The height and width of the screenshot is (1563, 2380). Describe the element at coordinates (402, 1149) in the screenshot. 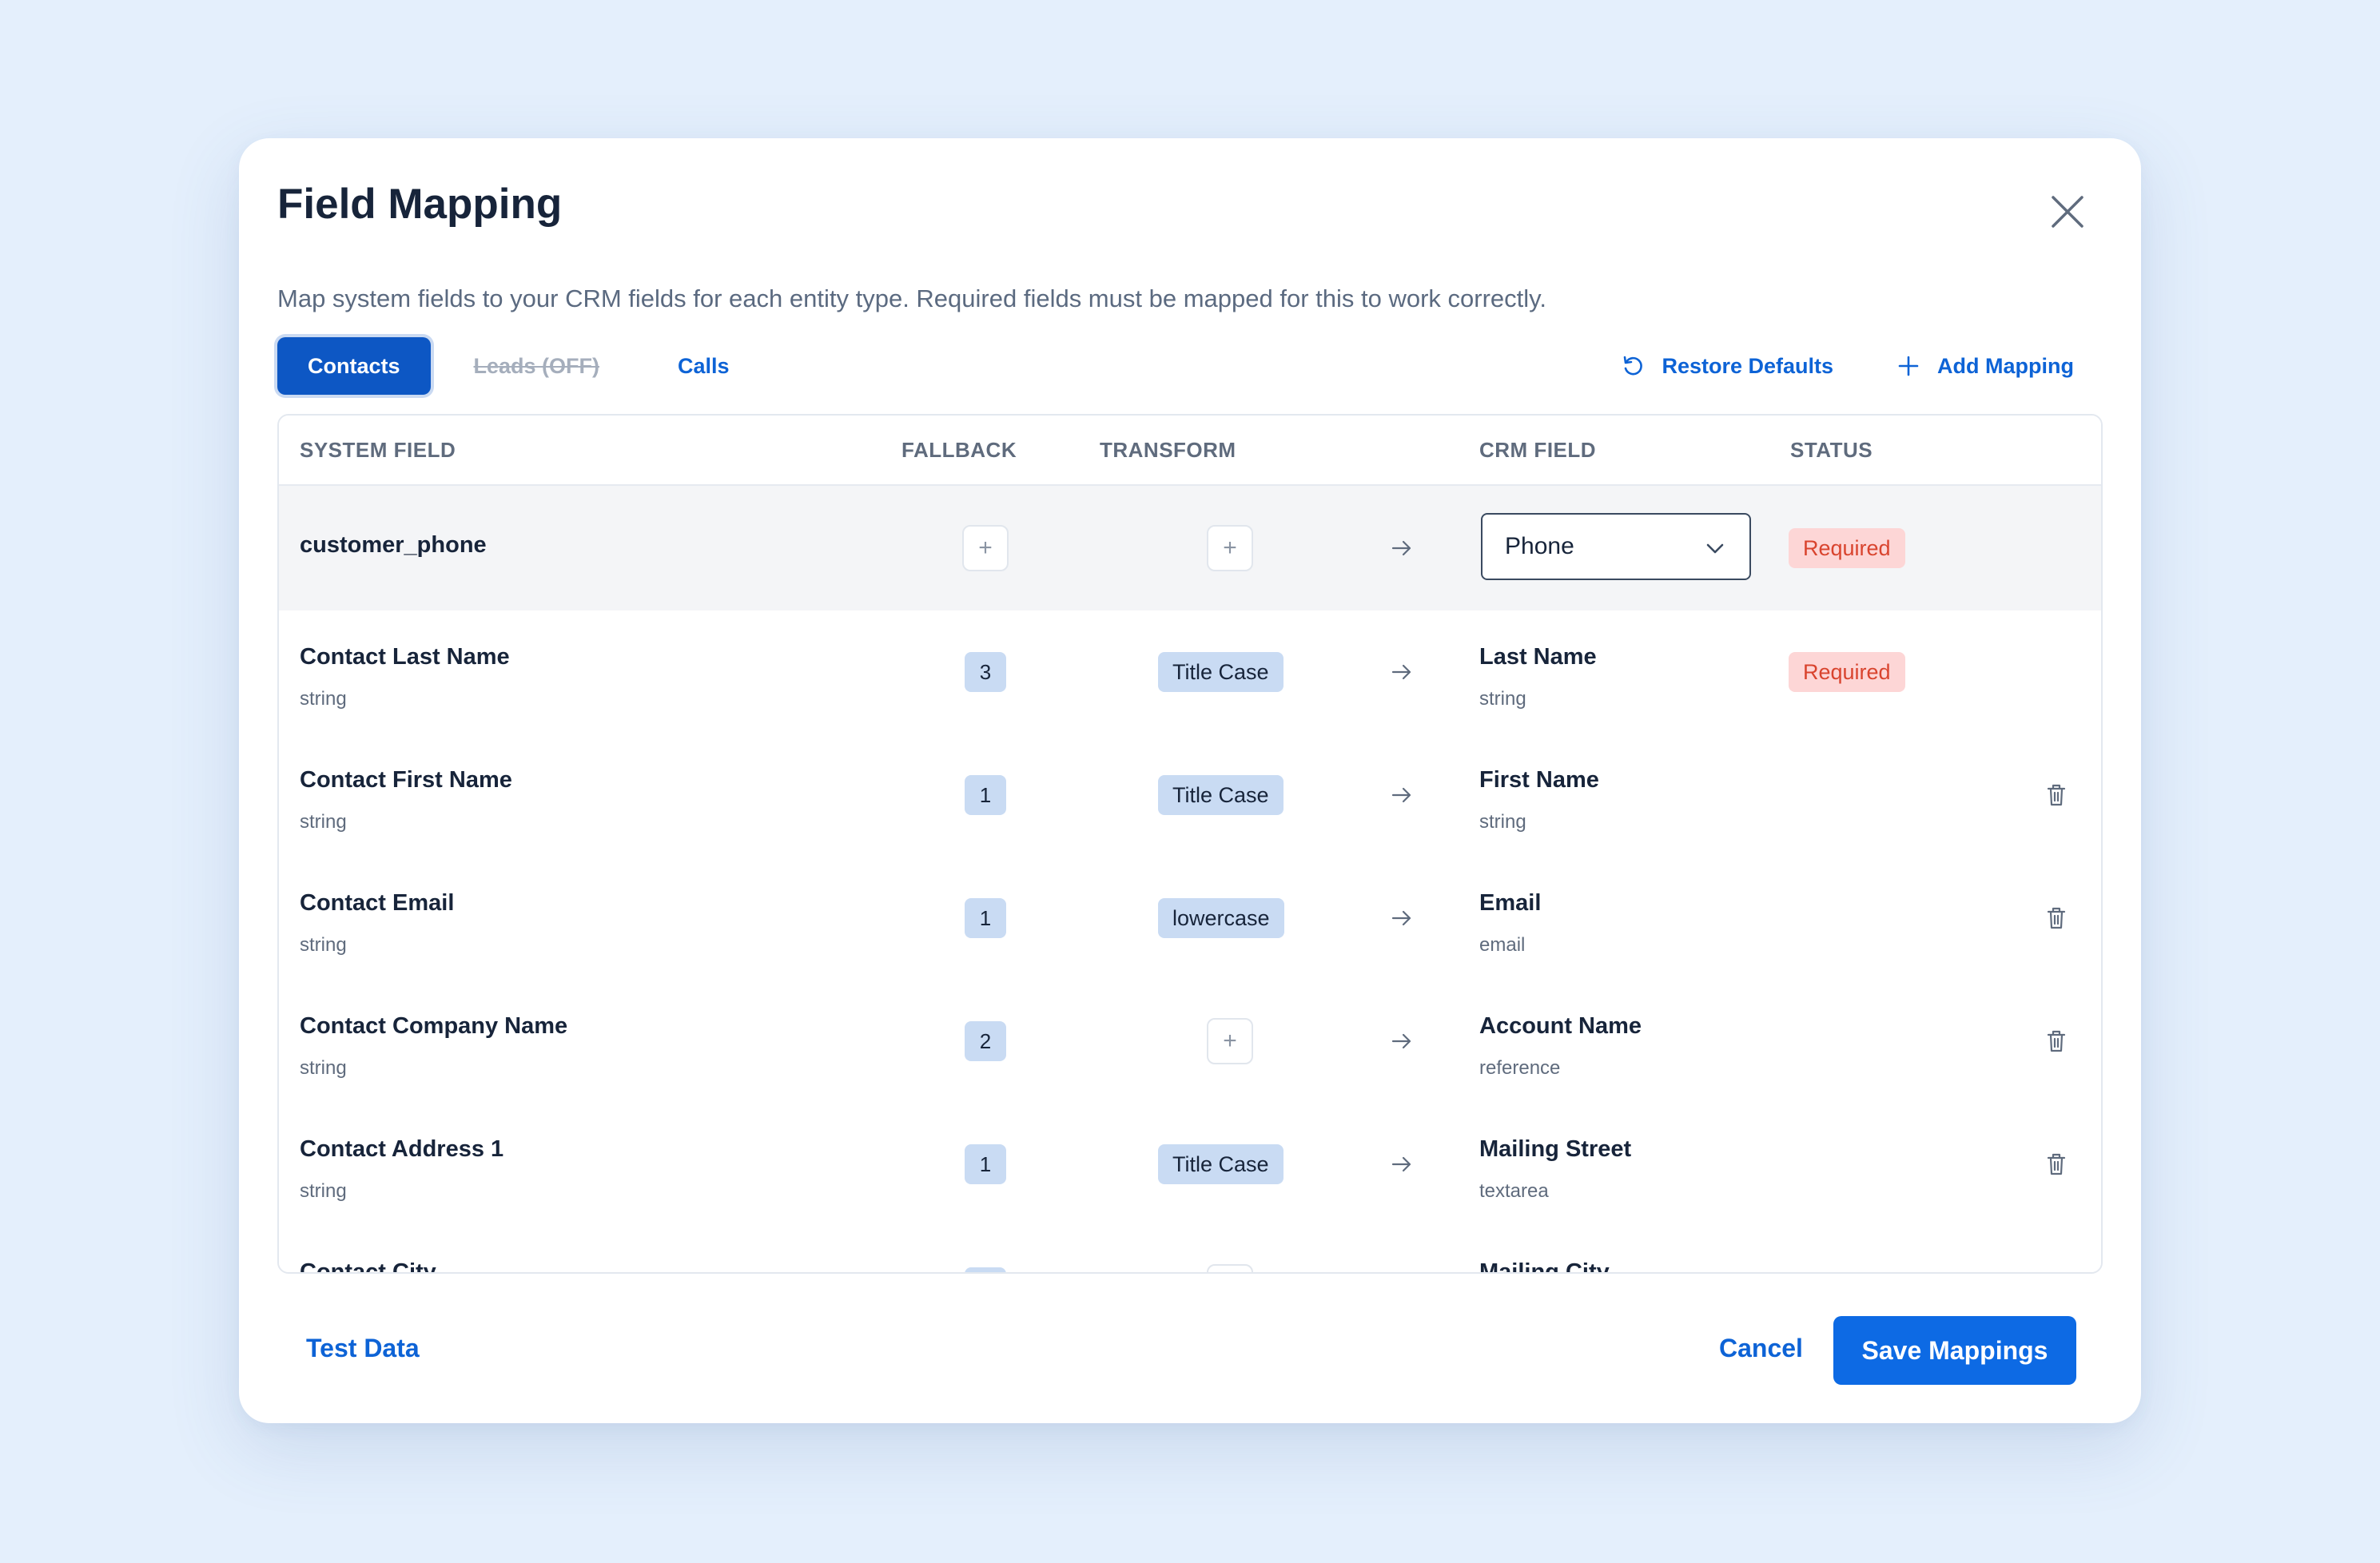

I see `system-field-name: Contact Address 1` at that location.